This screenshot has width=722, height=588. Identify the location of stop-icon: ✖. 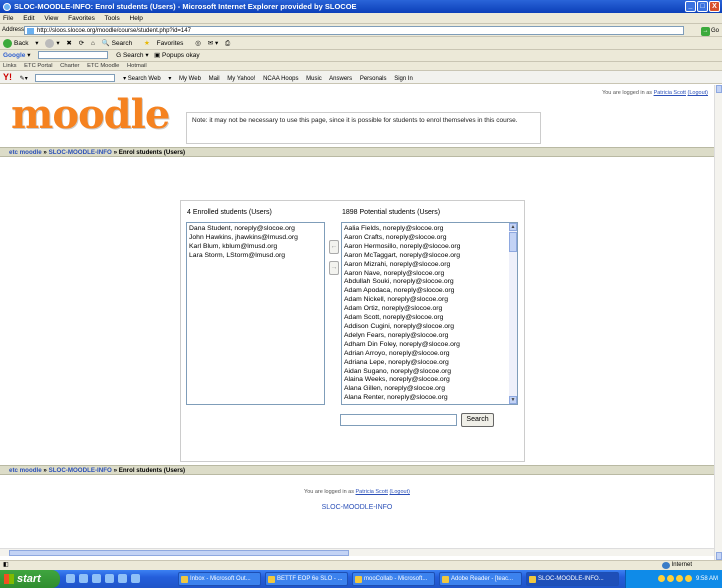
(68, 43).